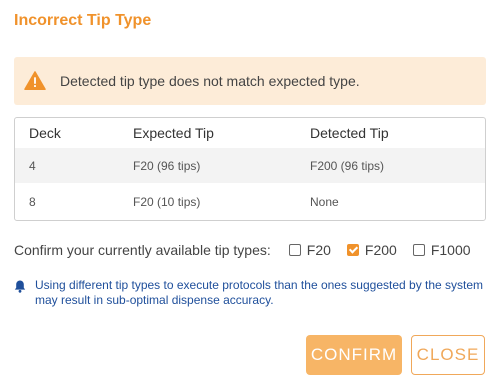 This screenshot has width=500, height=390. I want to click on header-expected-tip: Expected Tip, so click(173, 133).